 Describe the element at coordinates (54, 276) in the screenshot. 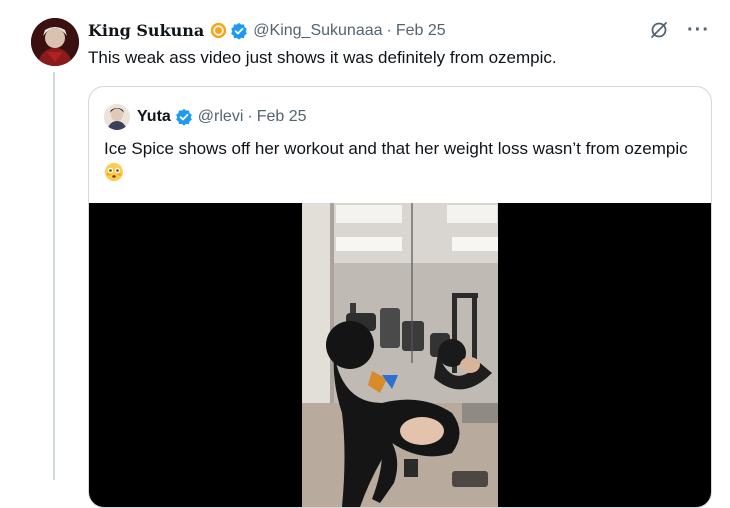

I see `thread-line` at that location.